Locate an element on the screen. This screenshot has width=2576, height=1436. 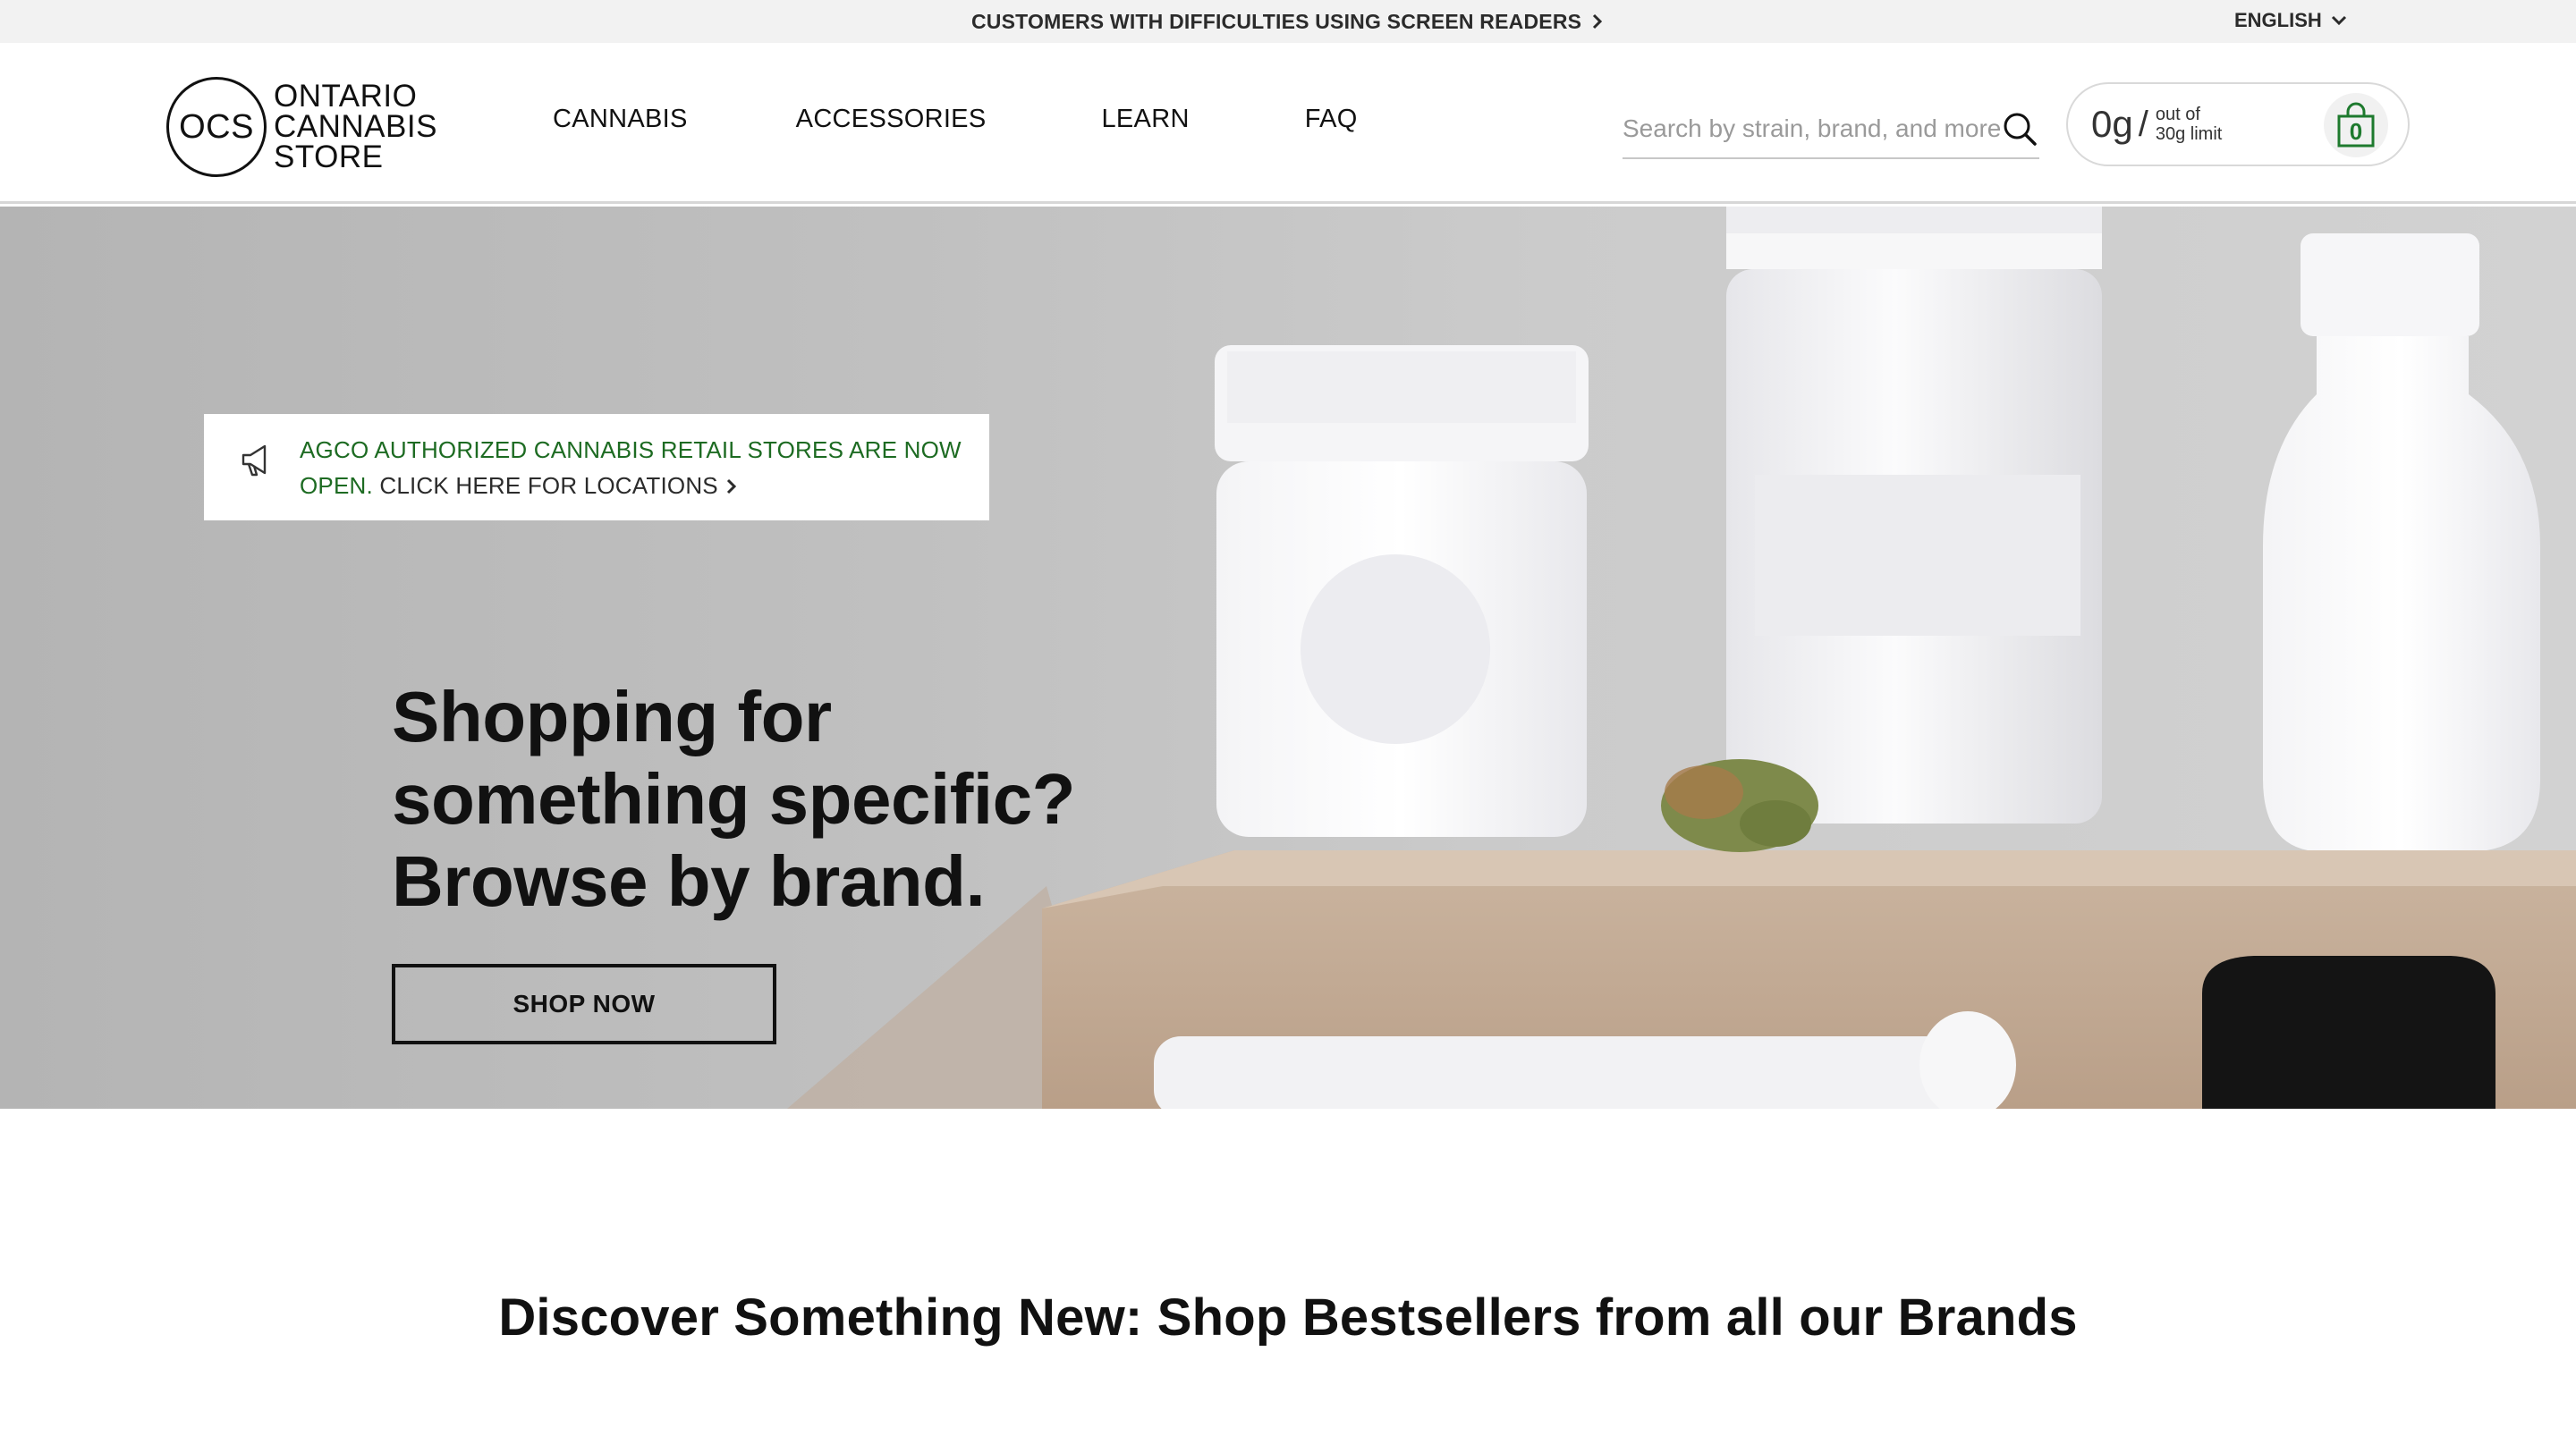
limit-line-2: 30g limit is located at coordinates (2189, 134).